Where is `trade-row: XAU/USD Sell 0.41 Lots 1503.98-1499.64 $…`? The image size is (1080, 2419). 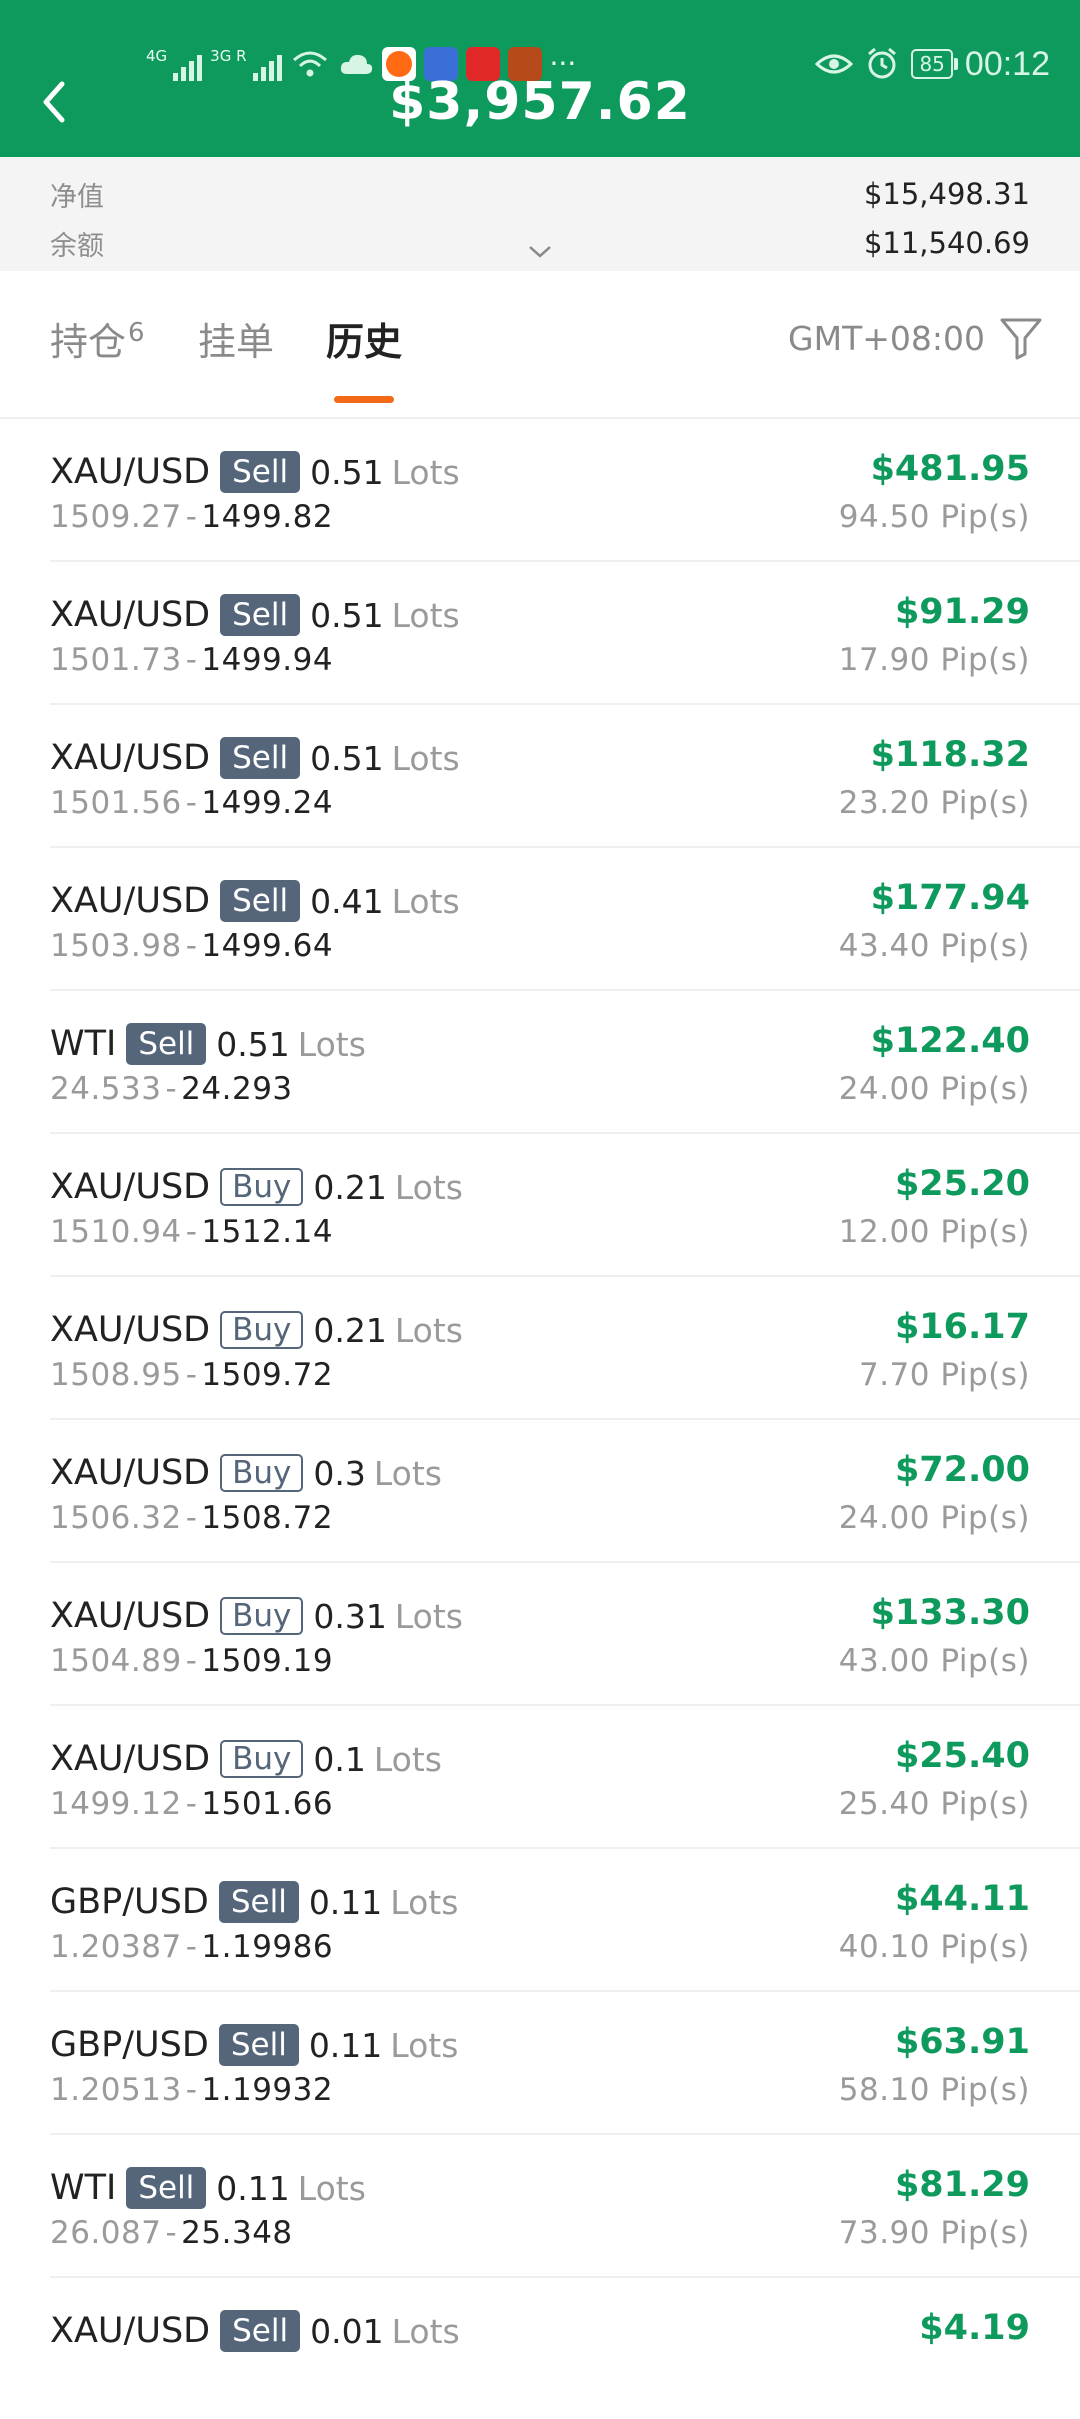 trade-row: XAU/USD Sell 0.41 Lots 1503.98-1499.64 $… is located at coordinates (565, 919).